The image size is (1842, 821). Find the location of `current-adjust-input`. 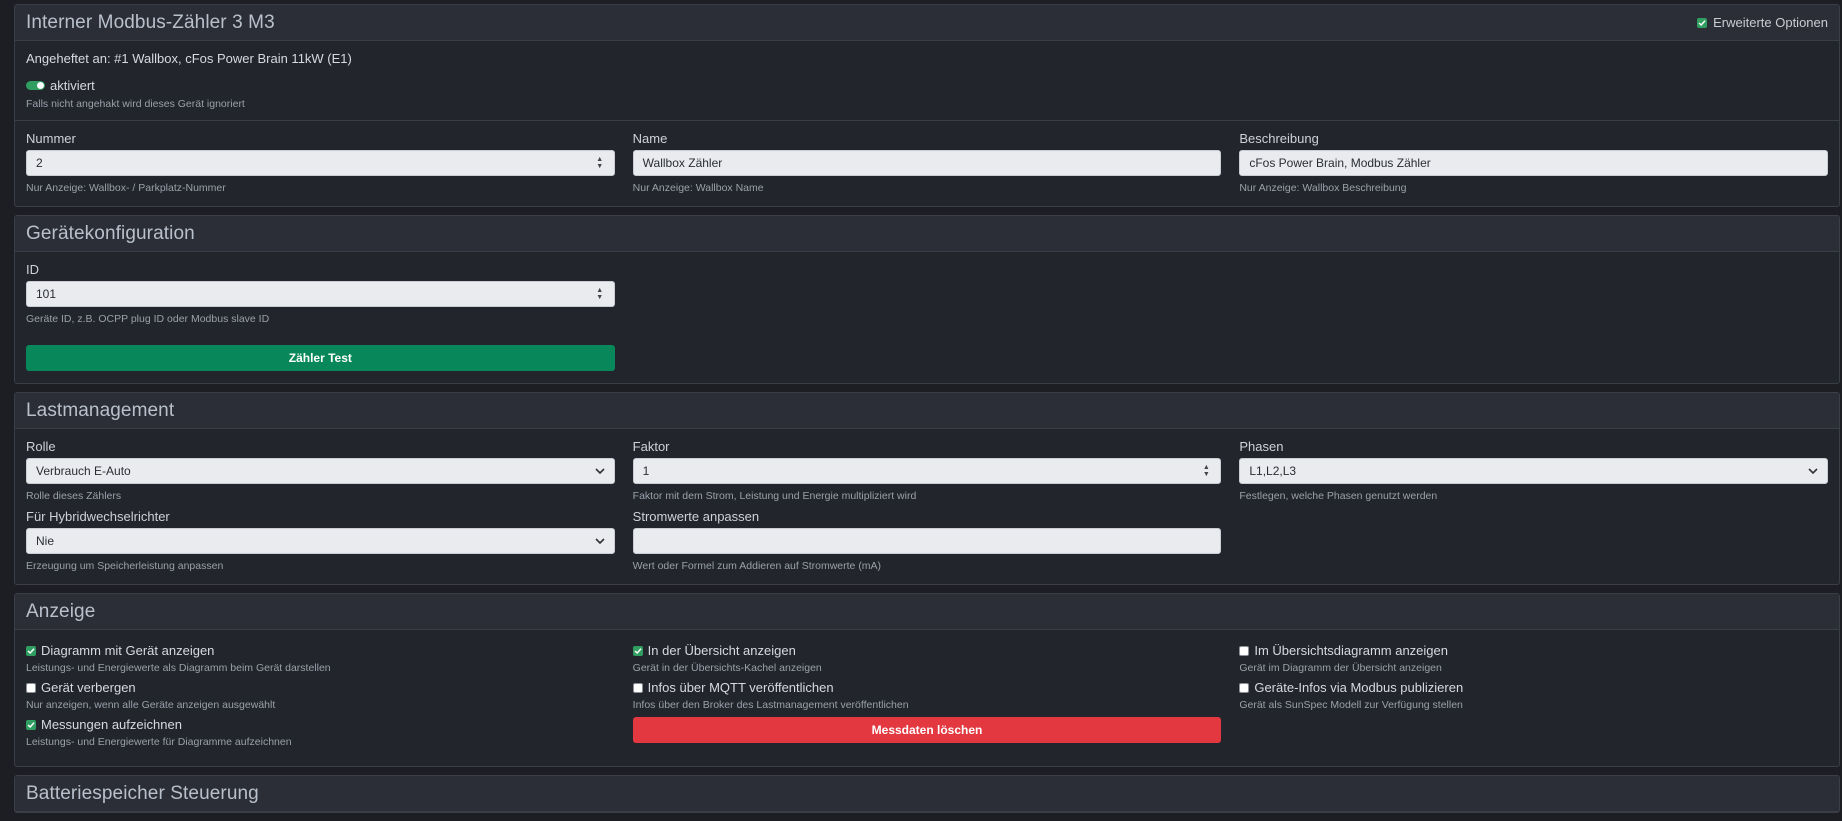

current-adjust-input is located at coordinates (927, 541).